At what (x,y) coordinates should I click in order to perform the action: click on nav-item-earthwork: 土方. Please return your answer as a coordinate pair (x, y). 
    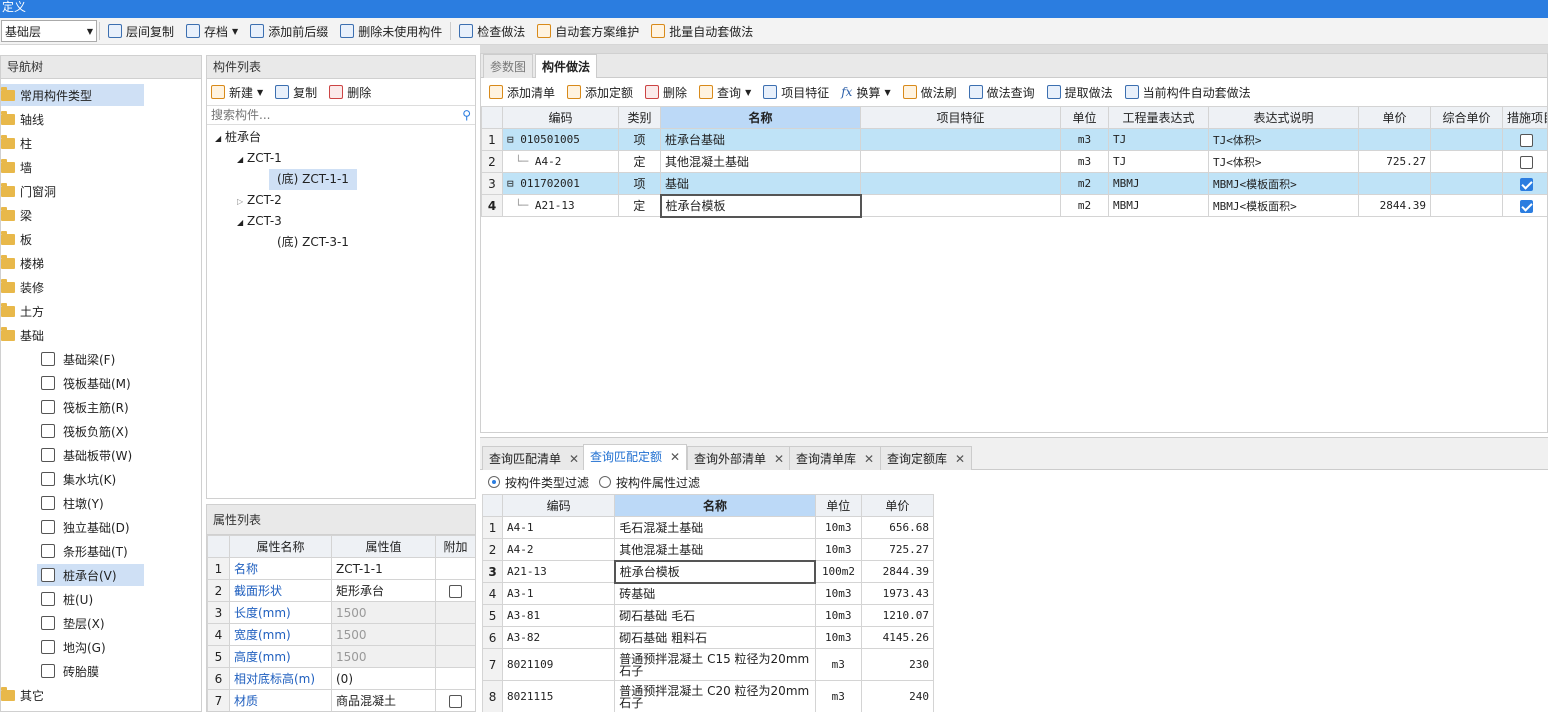
    Looking at the image, I should click on (22, 311).